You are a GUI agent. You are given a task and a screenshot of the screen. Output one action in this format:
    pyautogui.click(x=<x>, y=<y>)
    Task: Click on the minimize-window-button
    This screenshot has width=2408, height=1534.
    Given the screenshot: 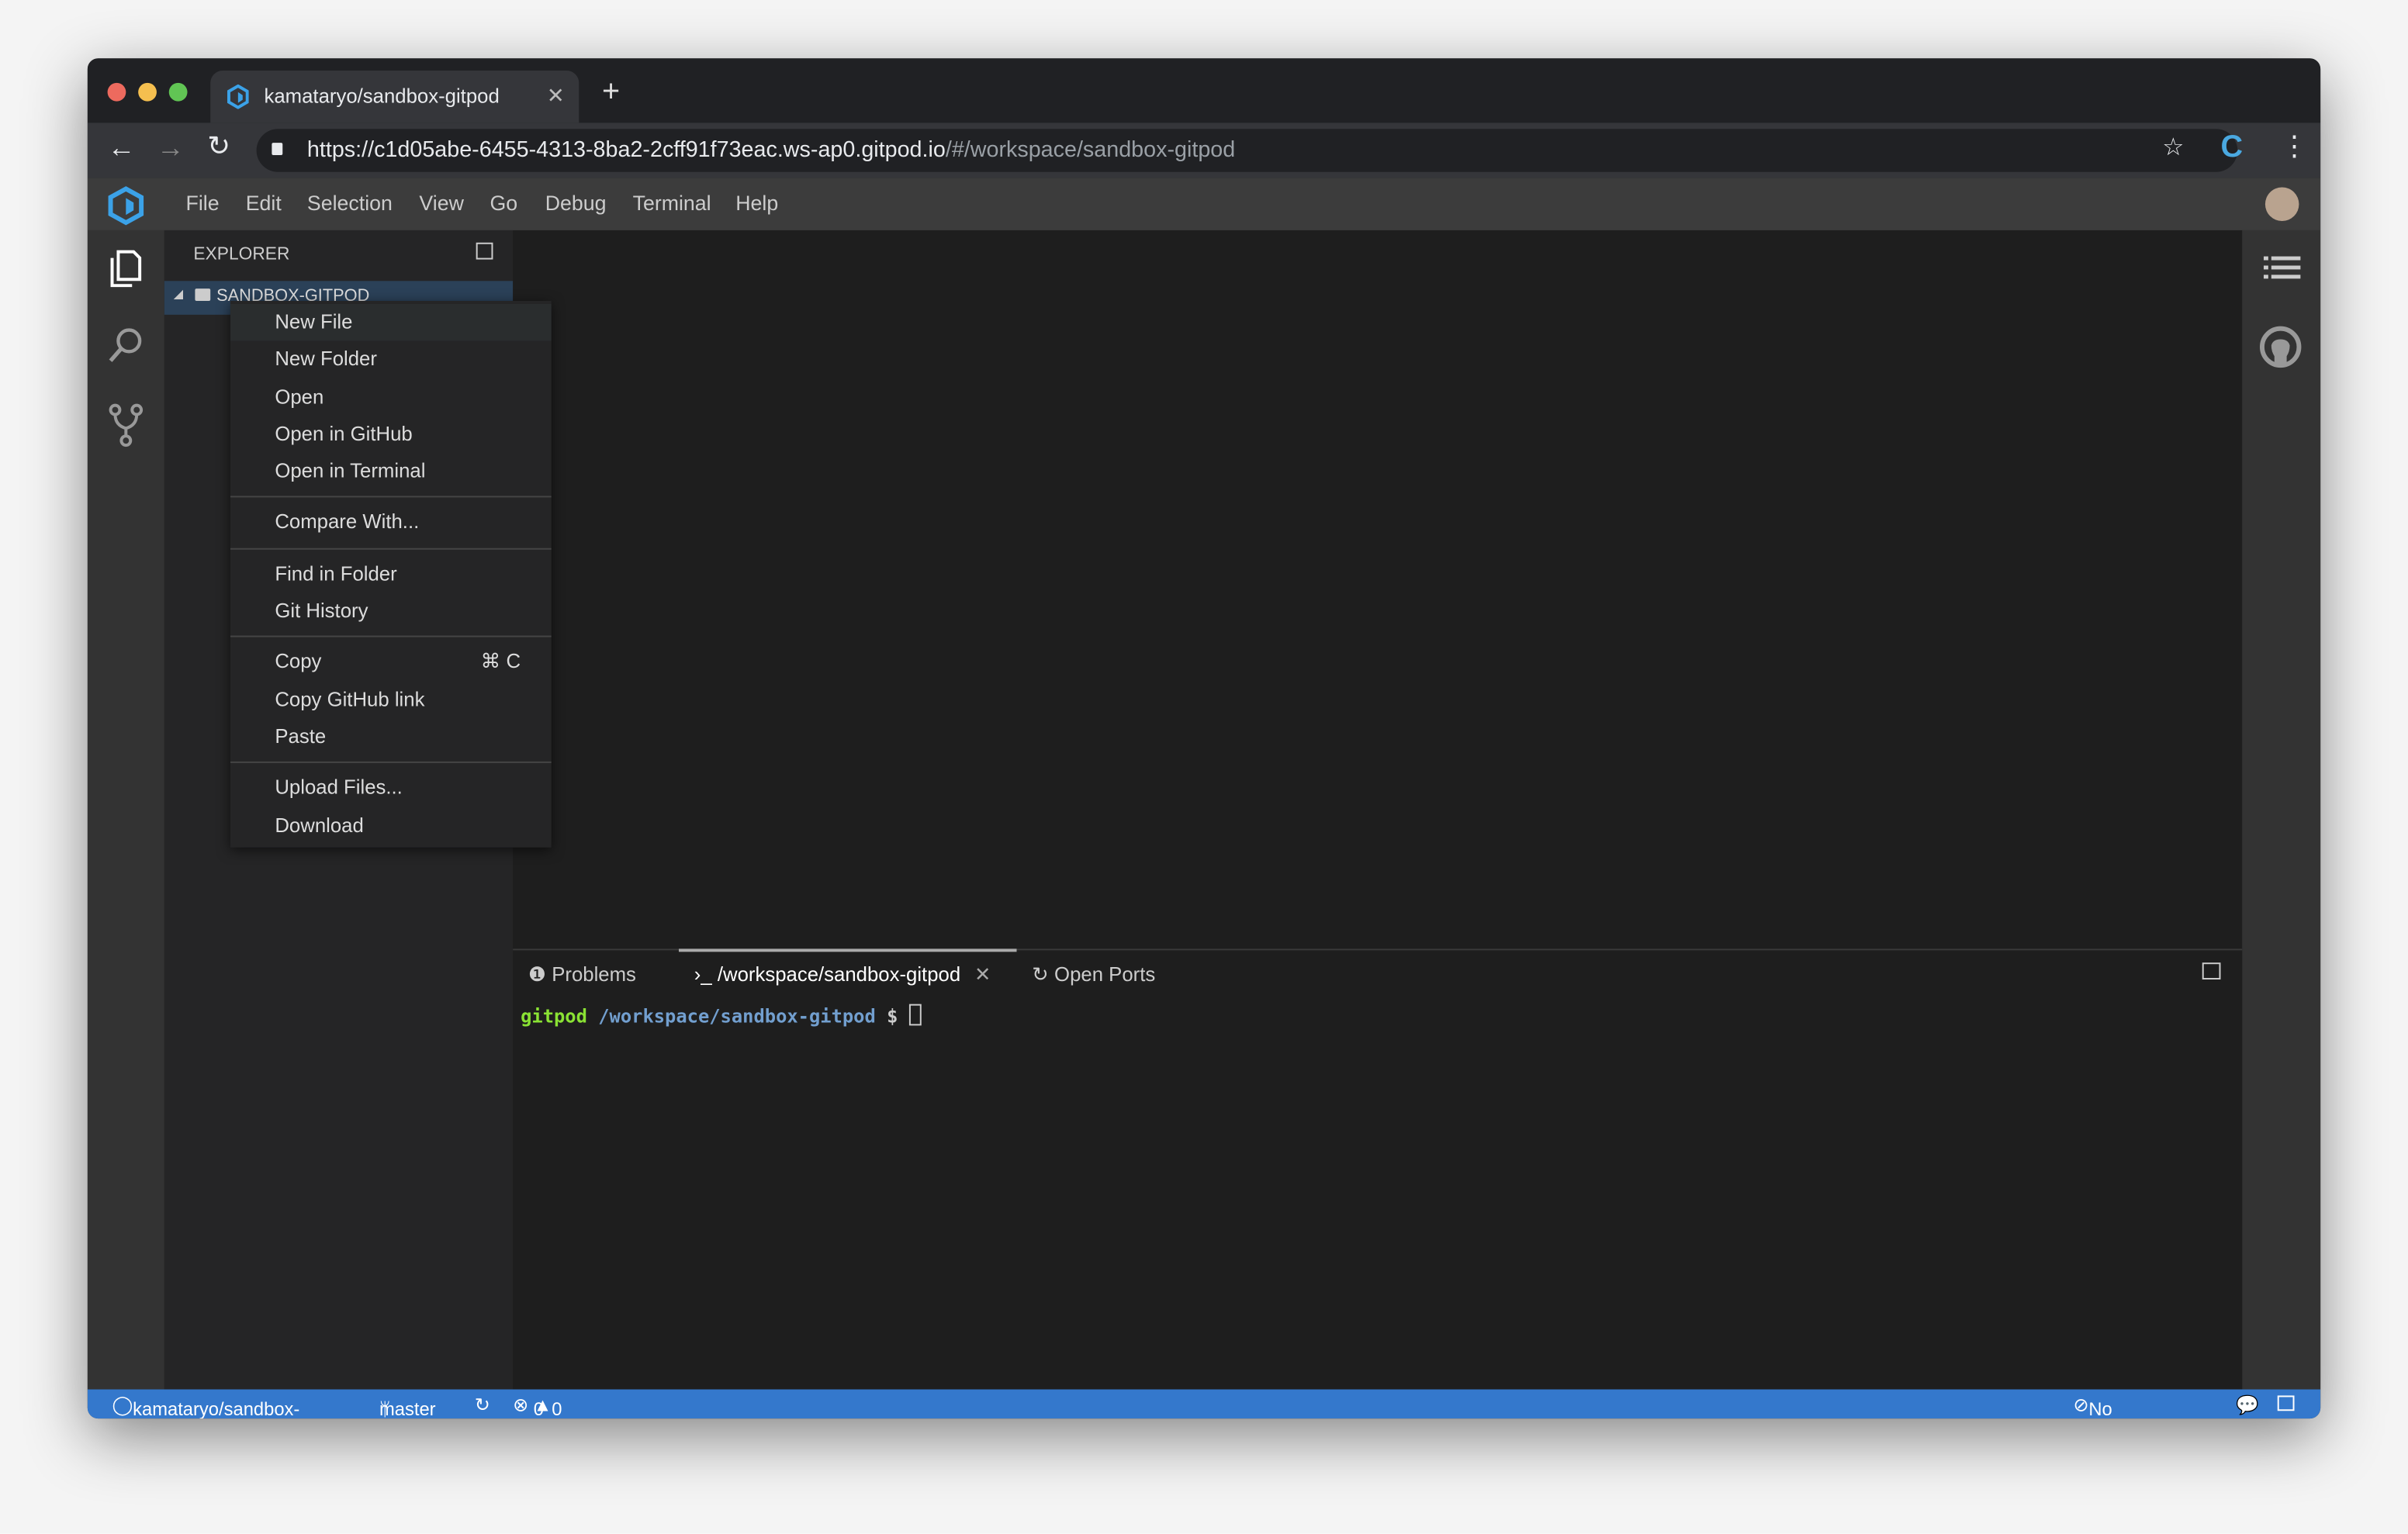 What is the action you would take?
    pyautogui.click(x=147, y=92)
    